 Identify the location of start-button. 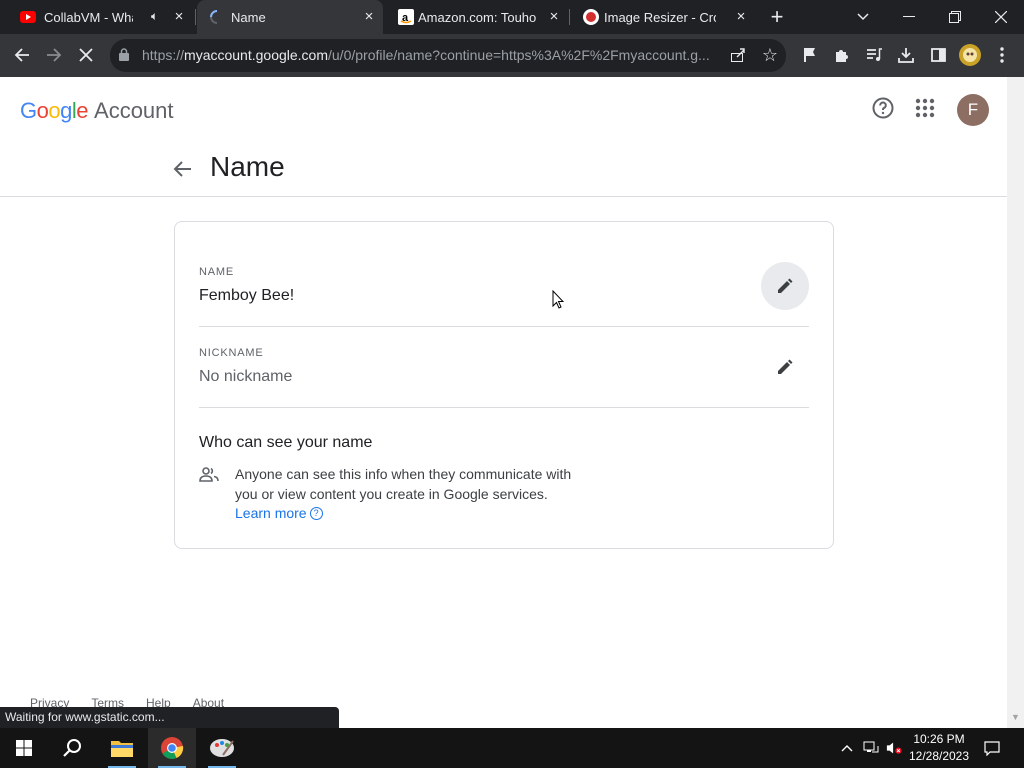
(24, 748).